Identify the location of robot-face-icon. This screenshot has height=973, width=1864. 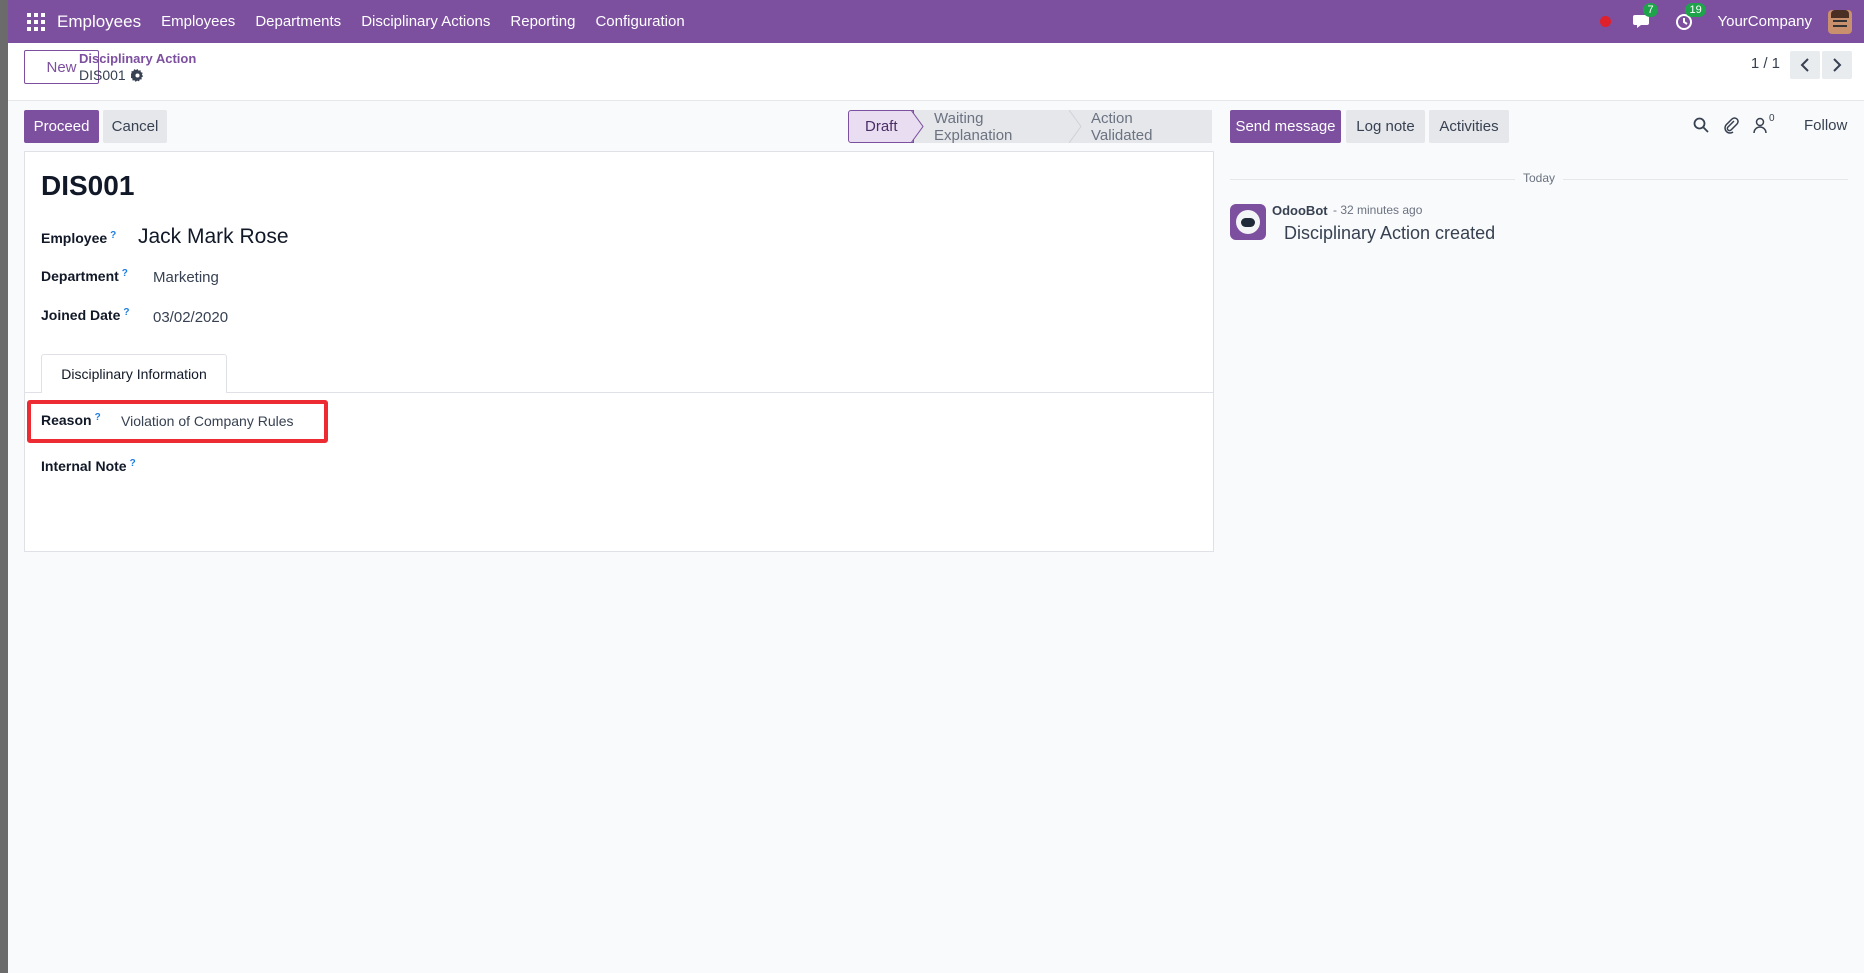
(1248, 222).